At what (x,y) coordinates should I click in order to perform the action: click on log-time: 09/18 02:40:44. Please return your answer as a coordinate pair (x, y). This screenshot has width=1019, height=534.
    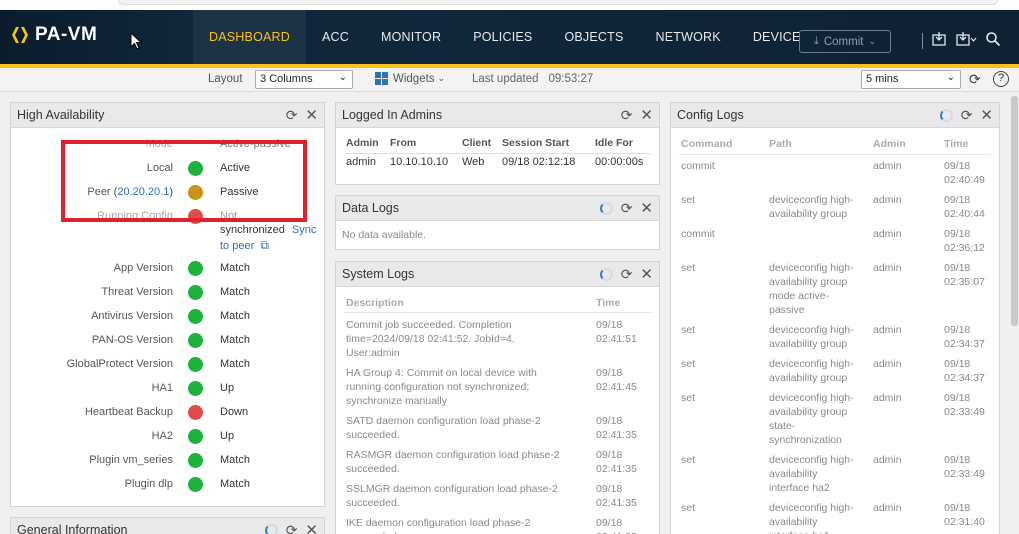
    Looking at the image, I should click on (969, 207).